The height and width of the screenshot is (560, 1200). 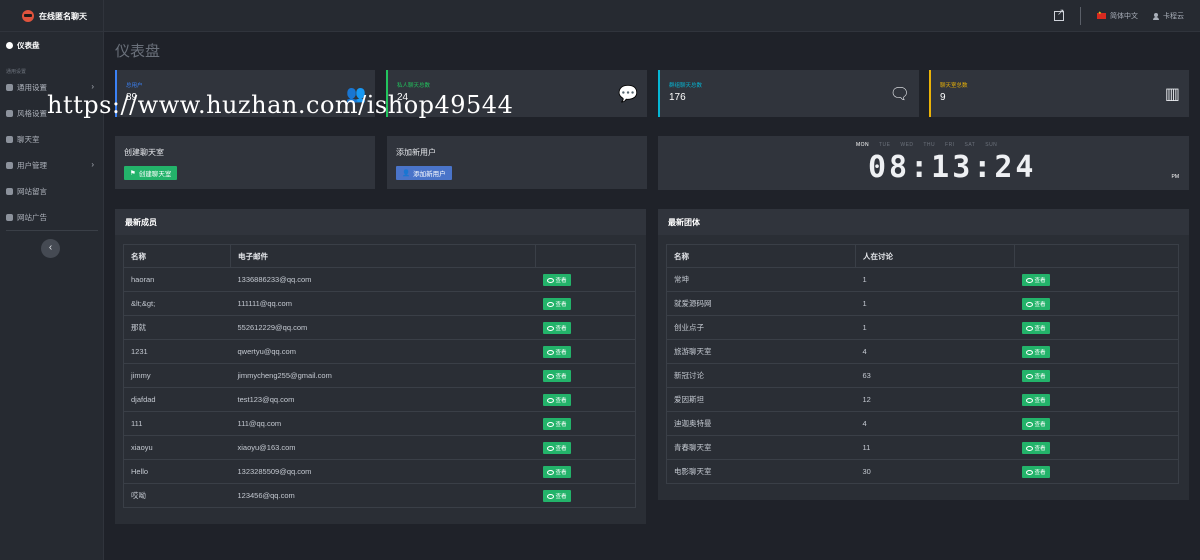 I want to click on cell-name: 就爱源码网, so click(x=761, y=303).